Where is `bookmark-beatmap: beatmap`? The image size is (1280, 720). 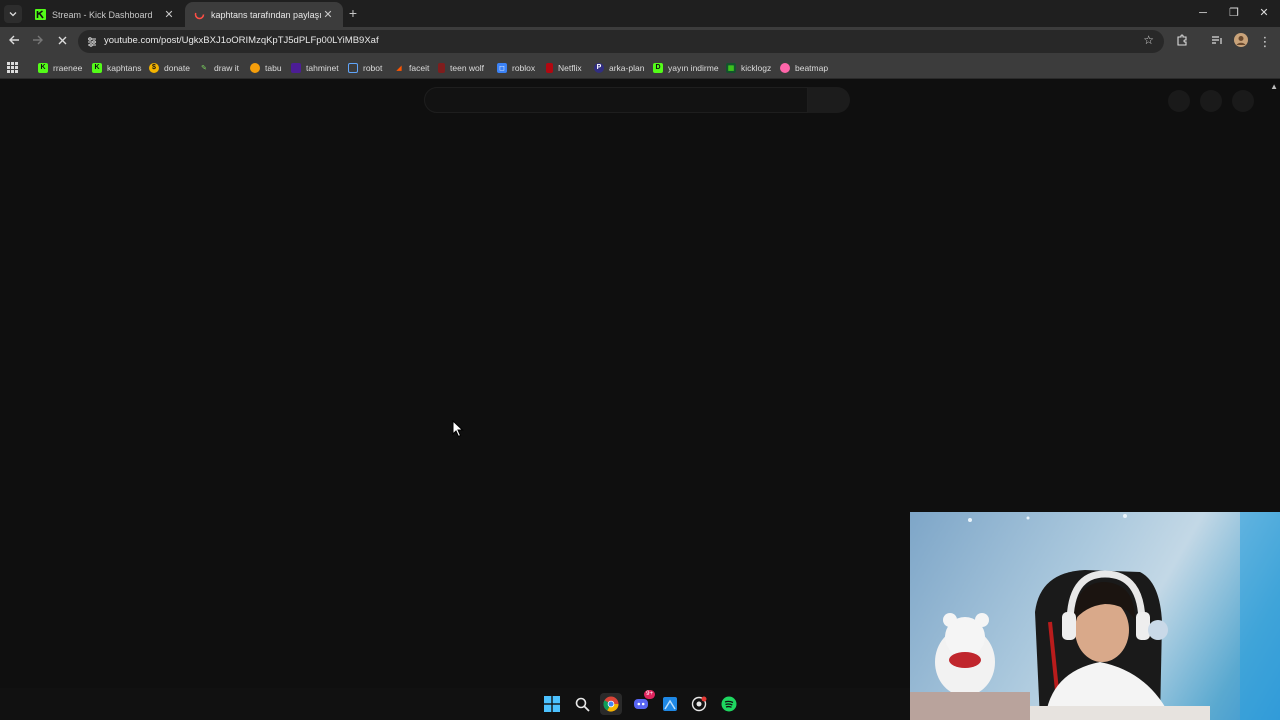
bookmark-beatmap: beatmap is located at coordinates (804, 67).